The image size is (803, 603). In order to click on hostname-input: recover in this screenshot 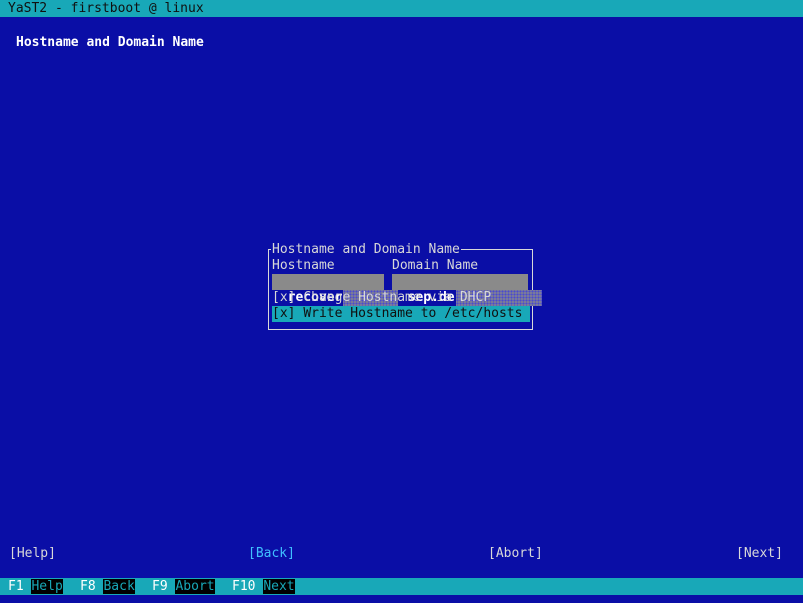, I will do `click(335, 290)`.